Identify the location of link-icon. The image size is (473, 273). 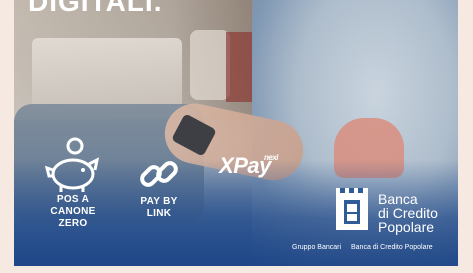
(159, 174).